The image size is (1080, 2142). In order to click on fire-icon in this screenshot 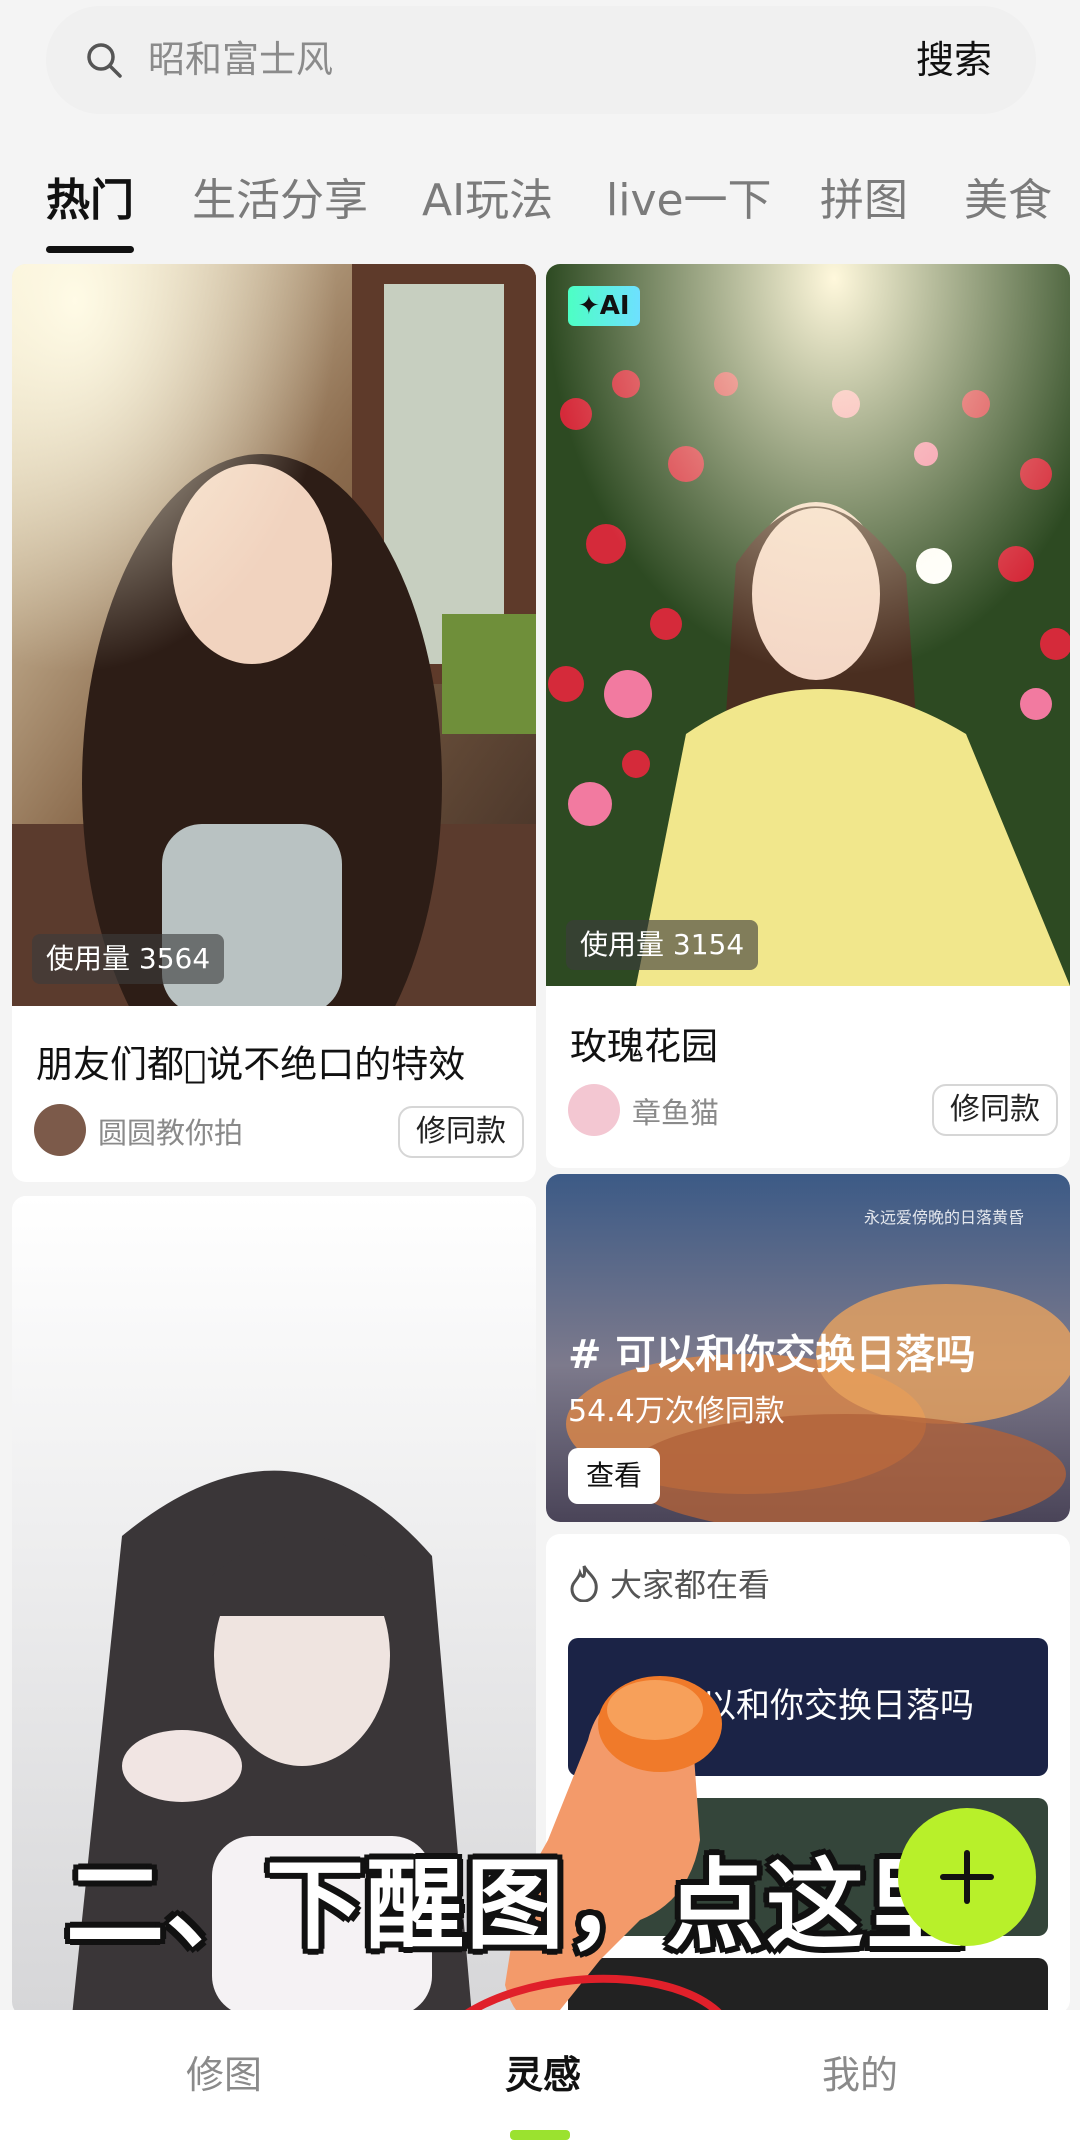, I will do `click(584, 1583)`.